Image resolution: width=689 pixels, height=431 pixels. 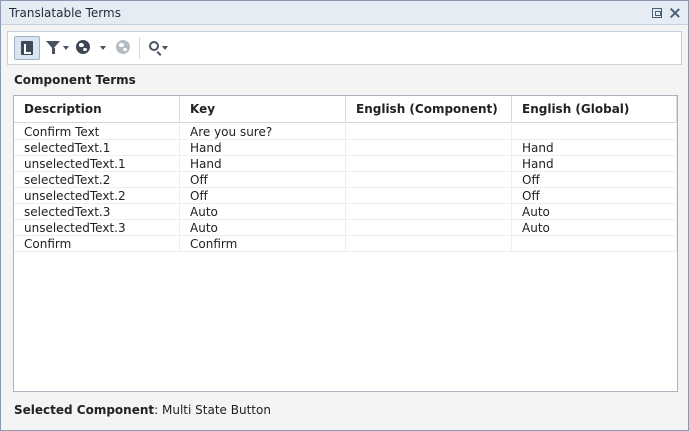 What do you see at coordinates (263, 109) in the screenshot?
I see `column-header-key: Key` at bounding box center [263, 109].